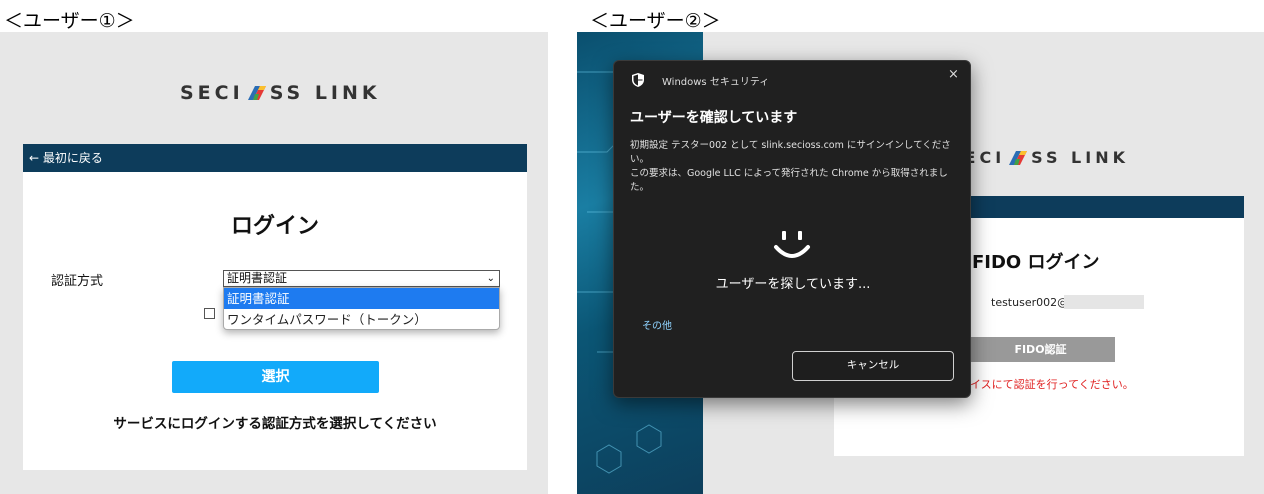 Image resolution: width=1264 pixels, height=494 pixels. I want to click on email-redacted, so click(1104, 302).